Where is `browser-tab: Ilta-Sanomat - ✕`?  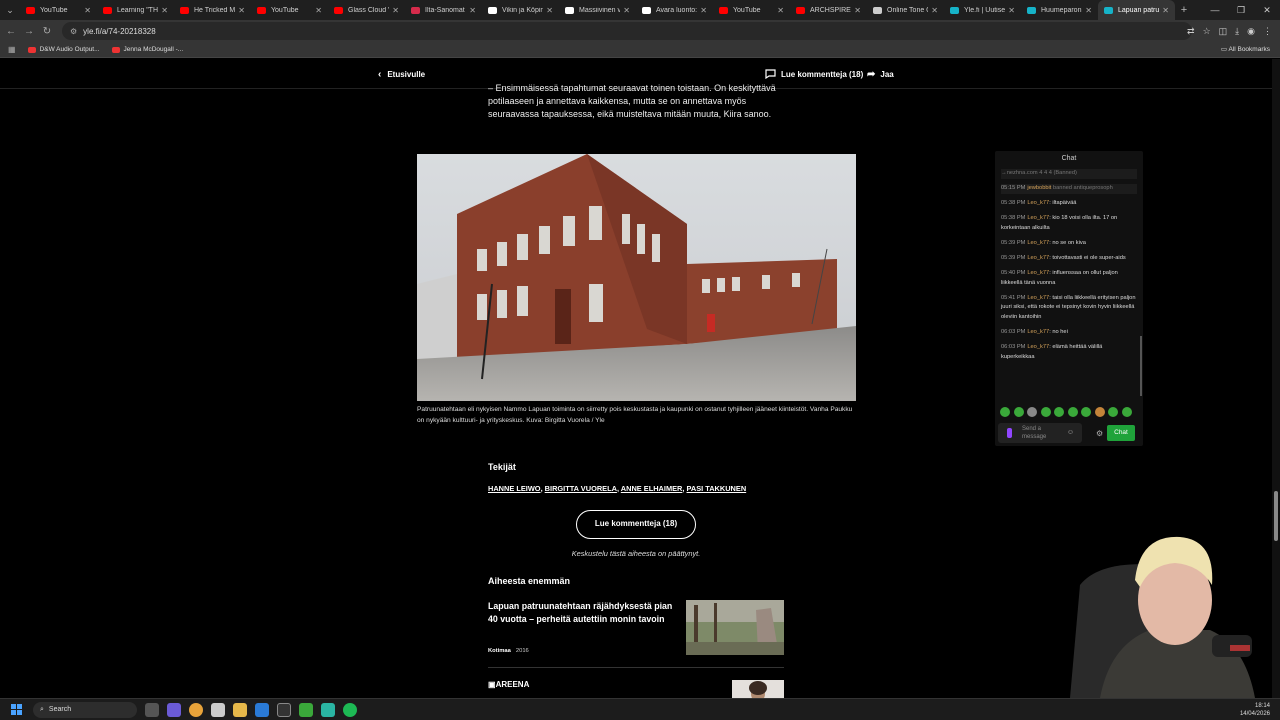 browser-tab: Ilta-Sanomat - ✕ is located at coordinates (443, 10).